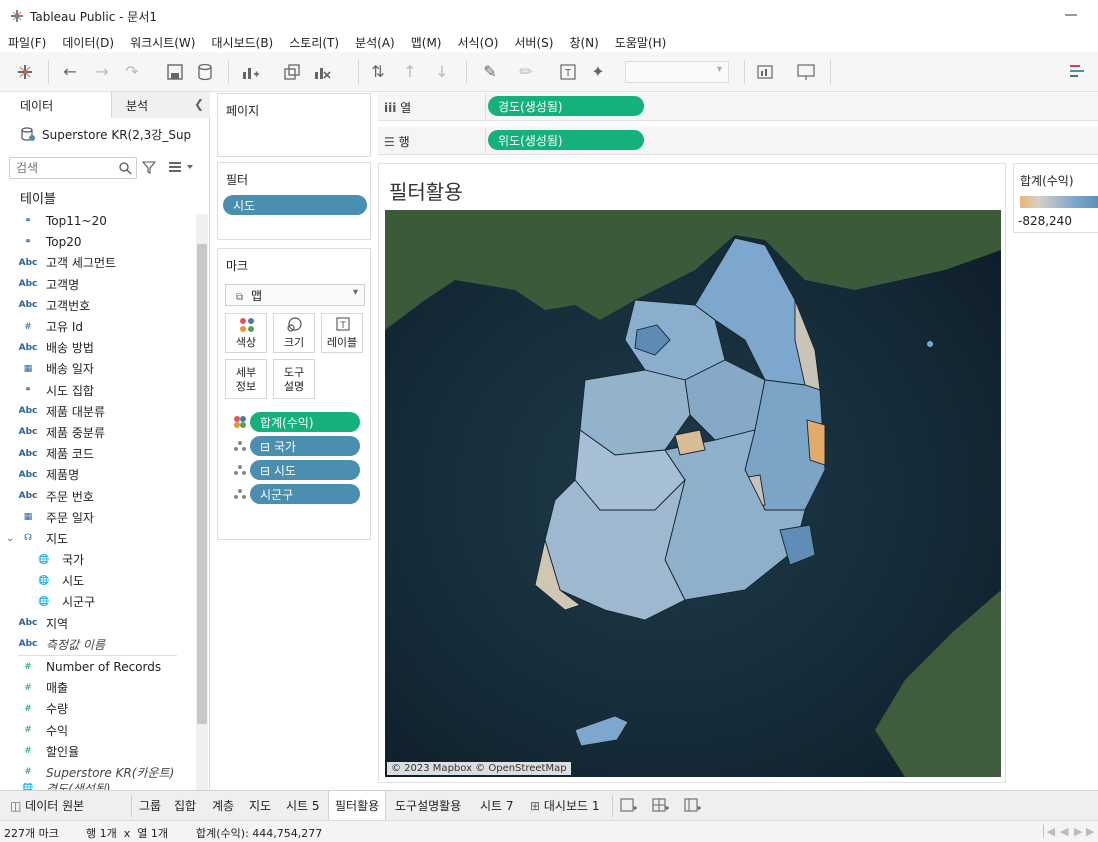 The width and height of the screenshot is (1098, 842). Describe the element at coordinates (568, 72) in the screenshot. I see `label-icon: T` at that location.